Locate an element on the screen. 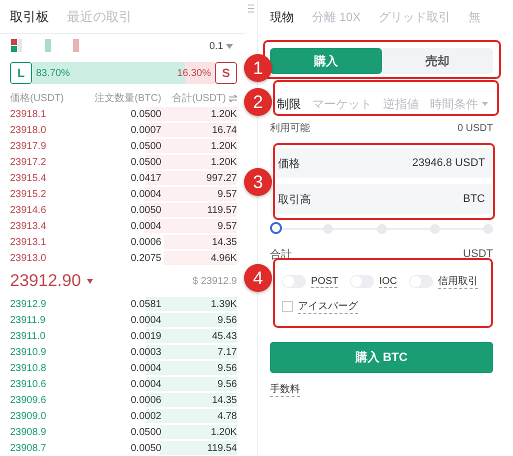  price-cell-text: 23911.9 is located at coordinates (28, 320).